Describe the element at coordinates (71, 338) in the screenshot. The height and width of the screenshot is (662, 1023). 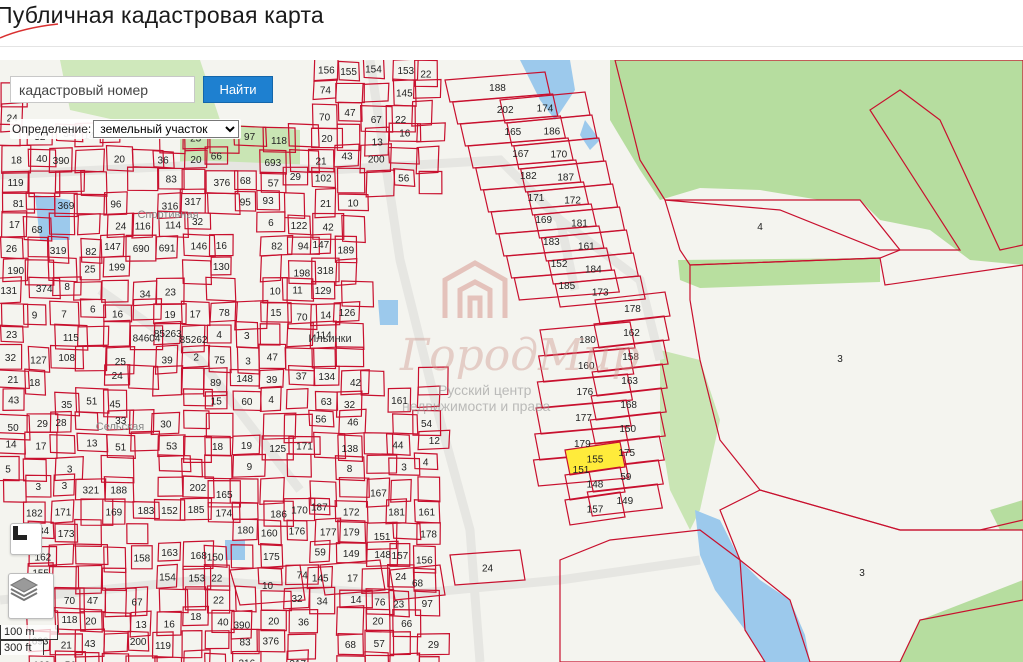
I see `parcel-number: 115` at that location.